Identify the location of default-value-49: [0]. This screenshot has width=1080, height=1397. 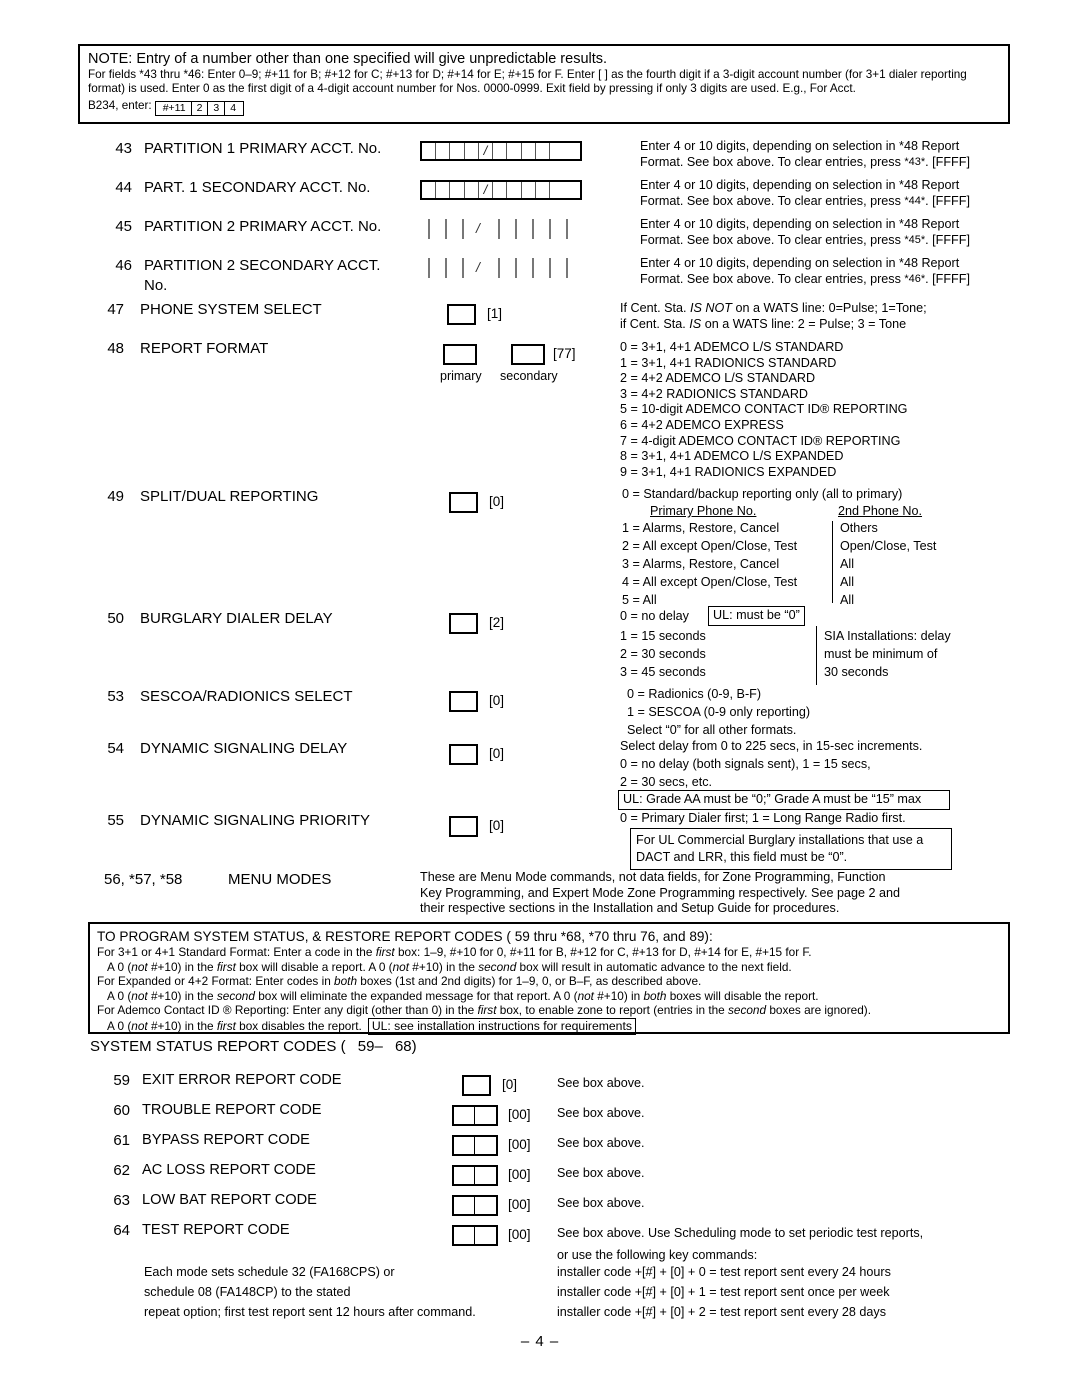
(497, 501).